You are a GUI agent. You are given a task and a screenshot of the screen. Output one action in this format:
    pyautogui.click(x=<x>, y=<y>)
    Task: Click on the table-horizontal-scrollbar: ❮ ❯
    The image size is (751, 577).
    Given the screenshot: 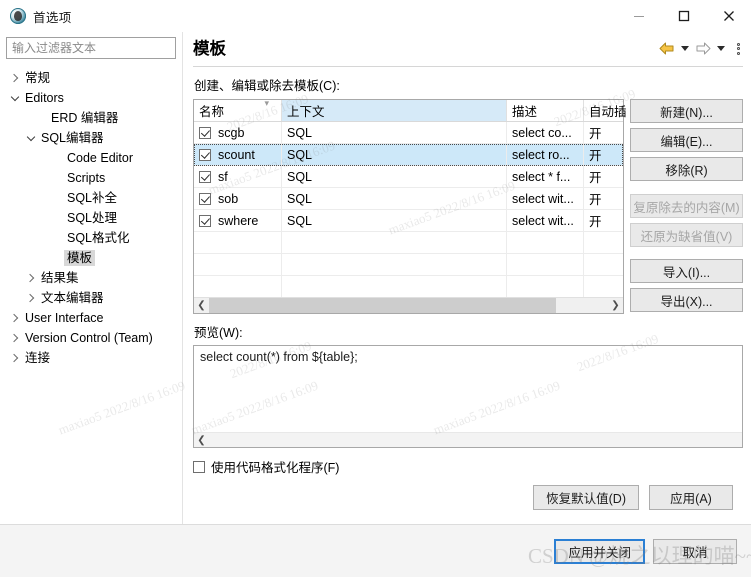 What is the action you would take?
    pyautogui.click(x=408, y=305)
    